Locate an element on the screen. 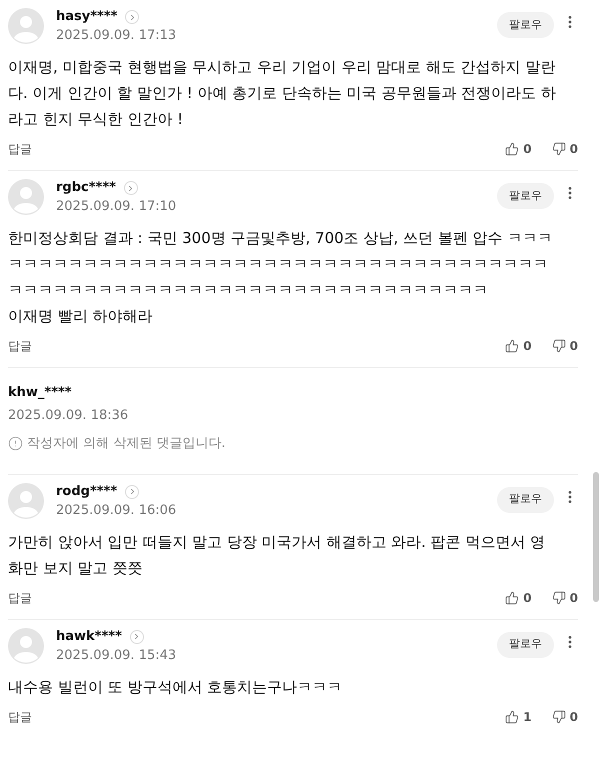 The width and height of the screenshot is (600, 774). author-name: khw_**** is located at coordinates (40, 393).